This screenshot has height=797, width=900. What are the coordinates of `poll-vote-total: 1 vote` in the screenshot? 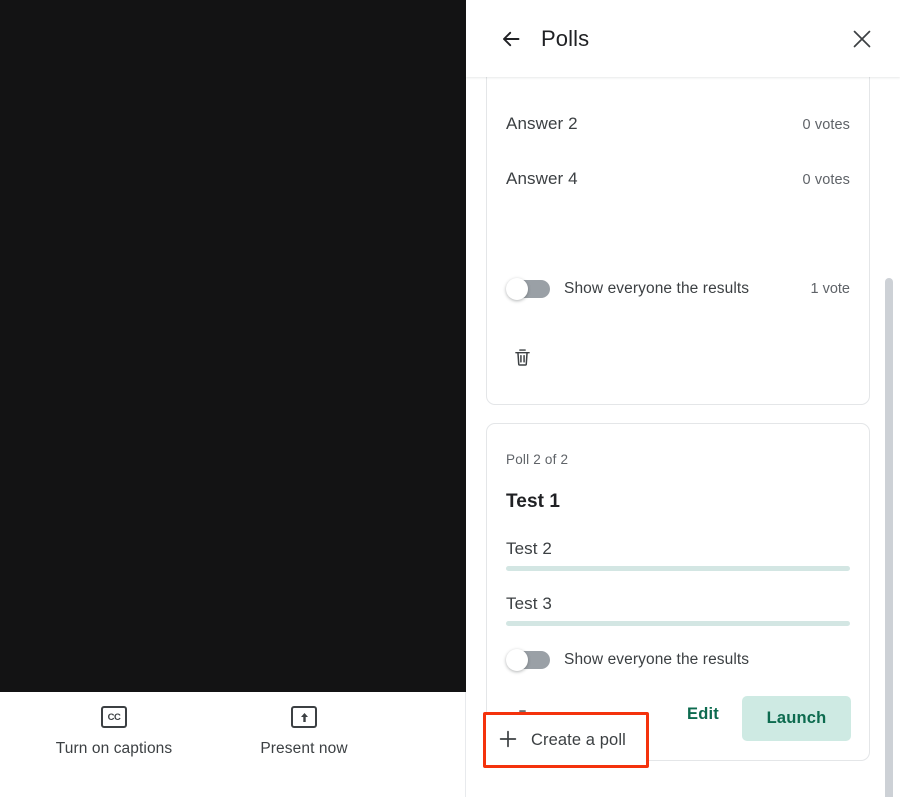 It's located at (830, 289).